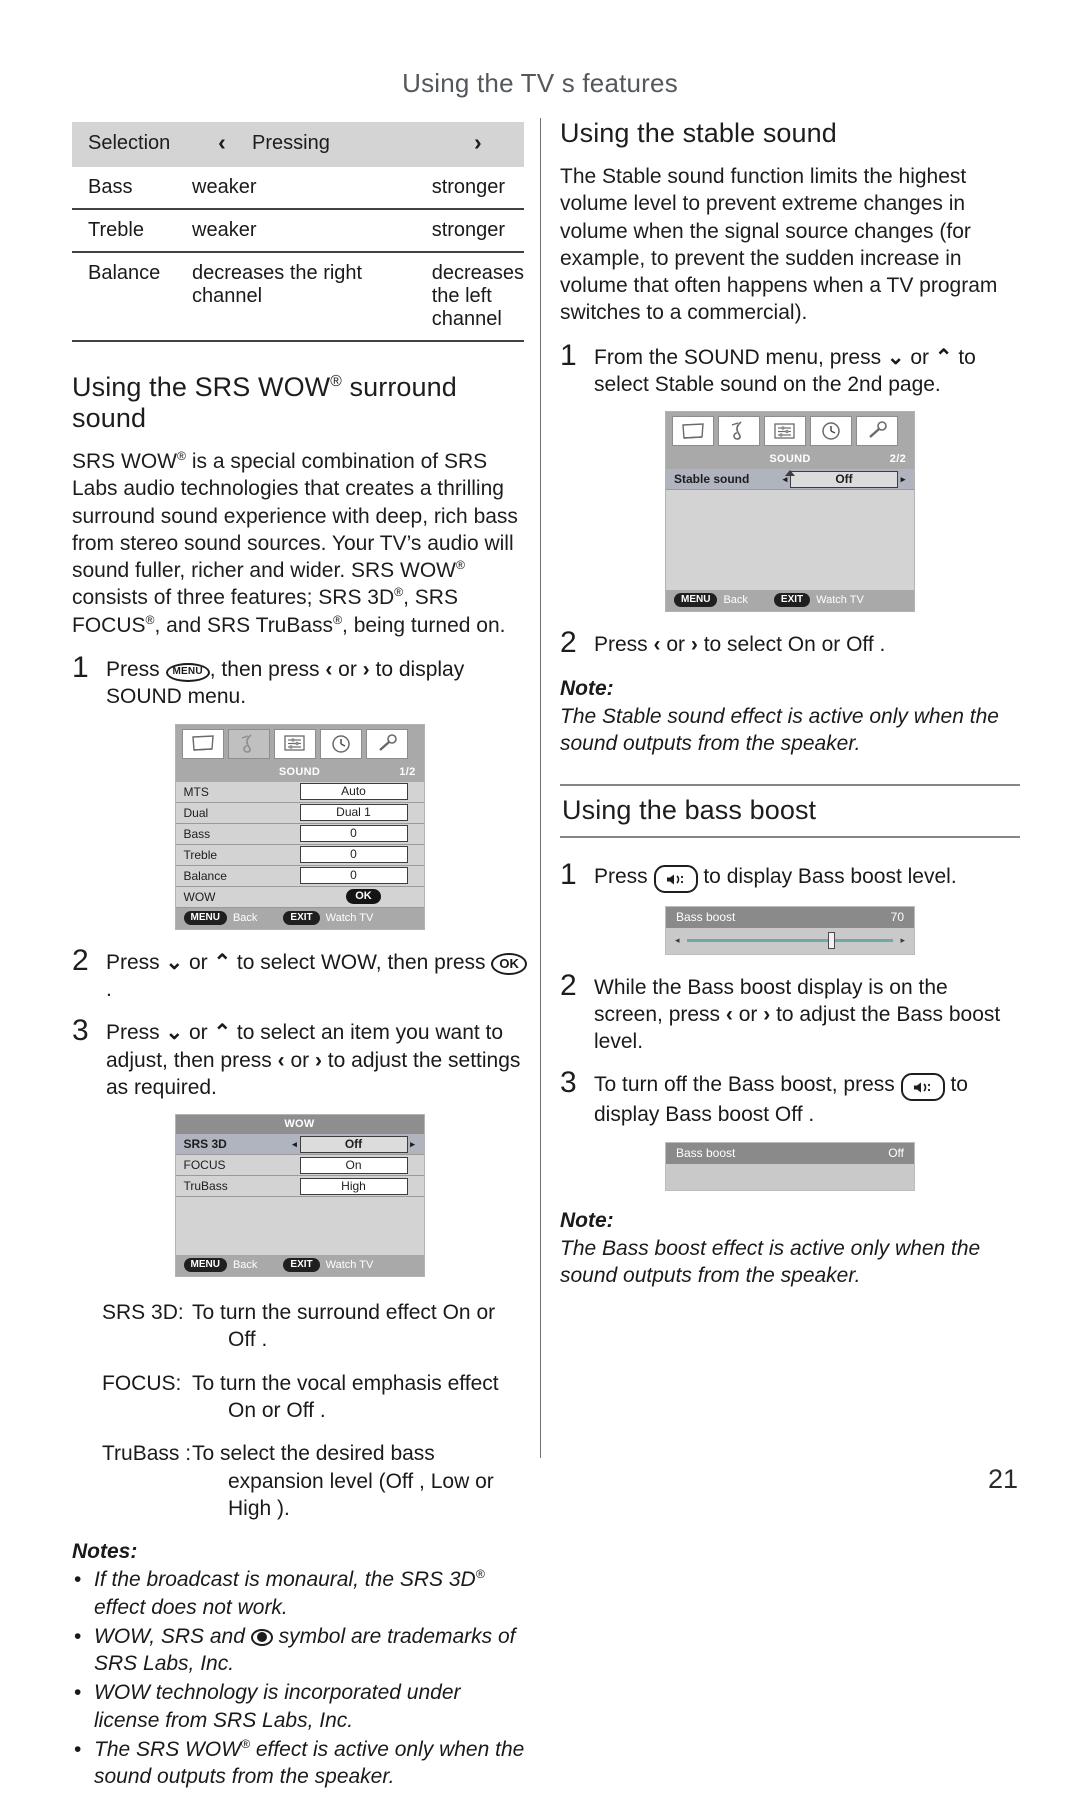 The image size is (1080, 1793). What do you see at coordinates (299, 897) in the screenshot?
I see `osd-row-wow: WOW OK` at bounding box center [299, 897].